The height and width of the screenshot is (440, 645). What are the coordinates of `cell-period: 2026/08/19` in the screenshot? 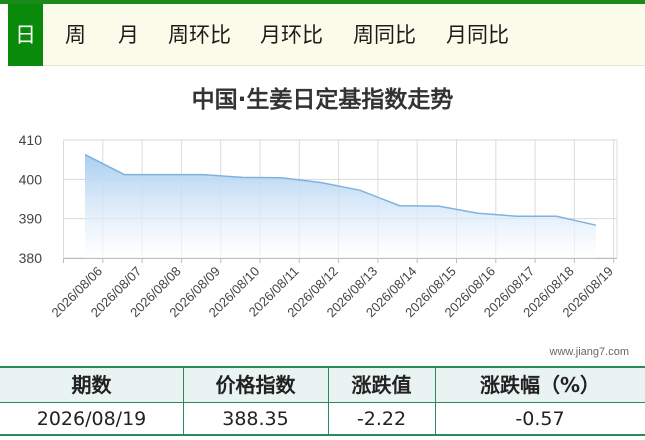 It's located at (91, 419).